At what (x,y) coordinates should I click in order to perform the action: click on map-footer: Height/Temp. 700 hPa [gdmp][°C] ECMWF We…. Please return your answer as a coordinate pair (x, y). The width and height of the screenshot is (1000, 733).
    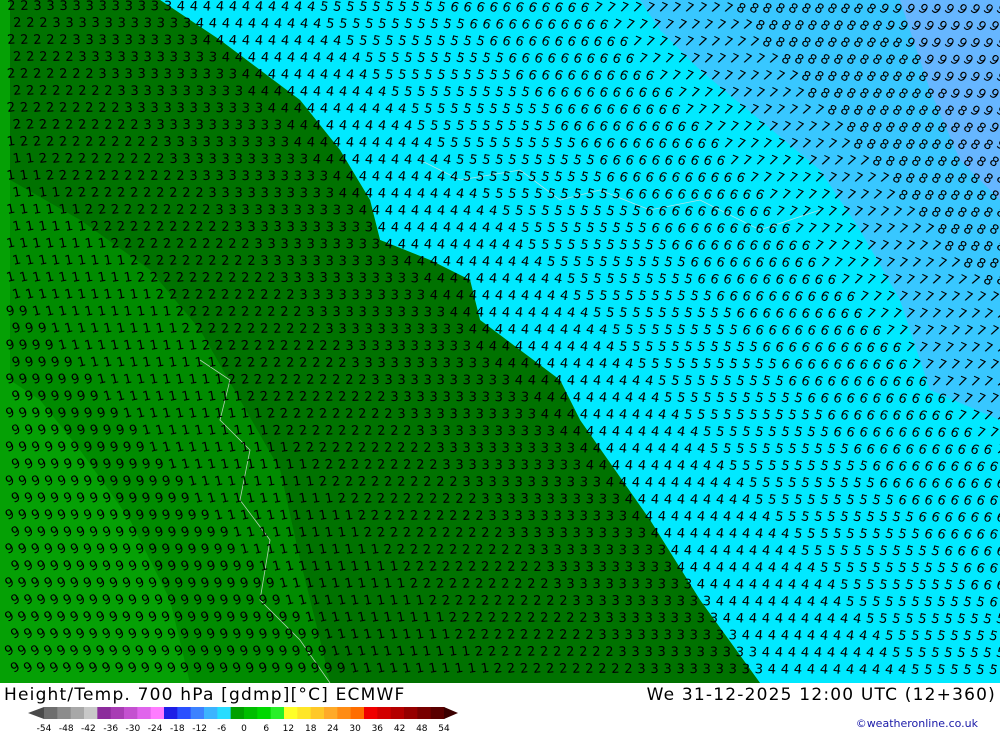
    Looking at the image, I should click on (500, 708).